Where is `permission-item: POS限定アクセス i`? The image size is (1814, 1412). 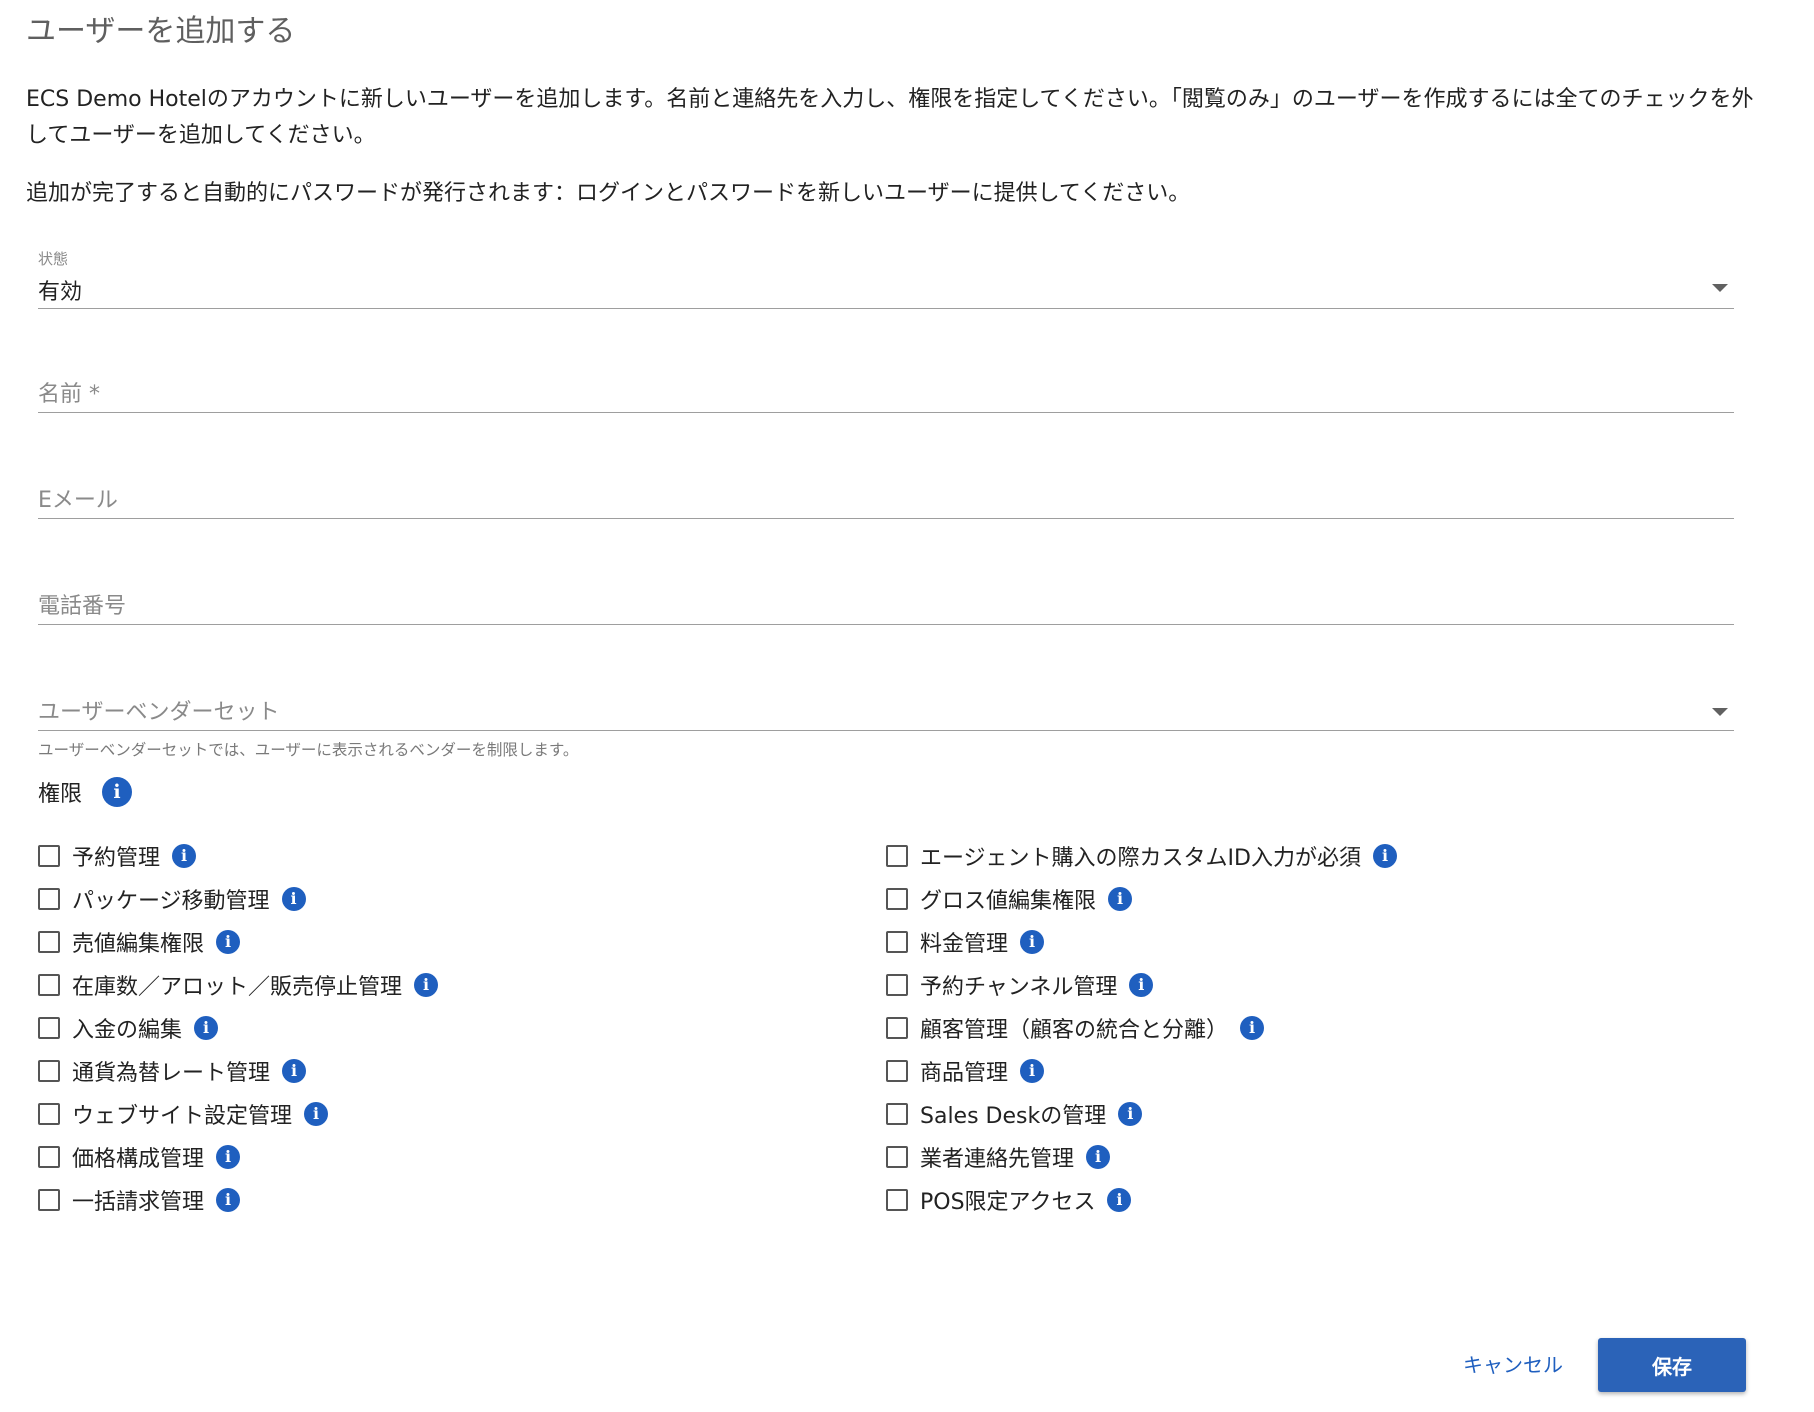 permission-item: POS限定アクセス i is located at coordinates (1141, 1199).